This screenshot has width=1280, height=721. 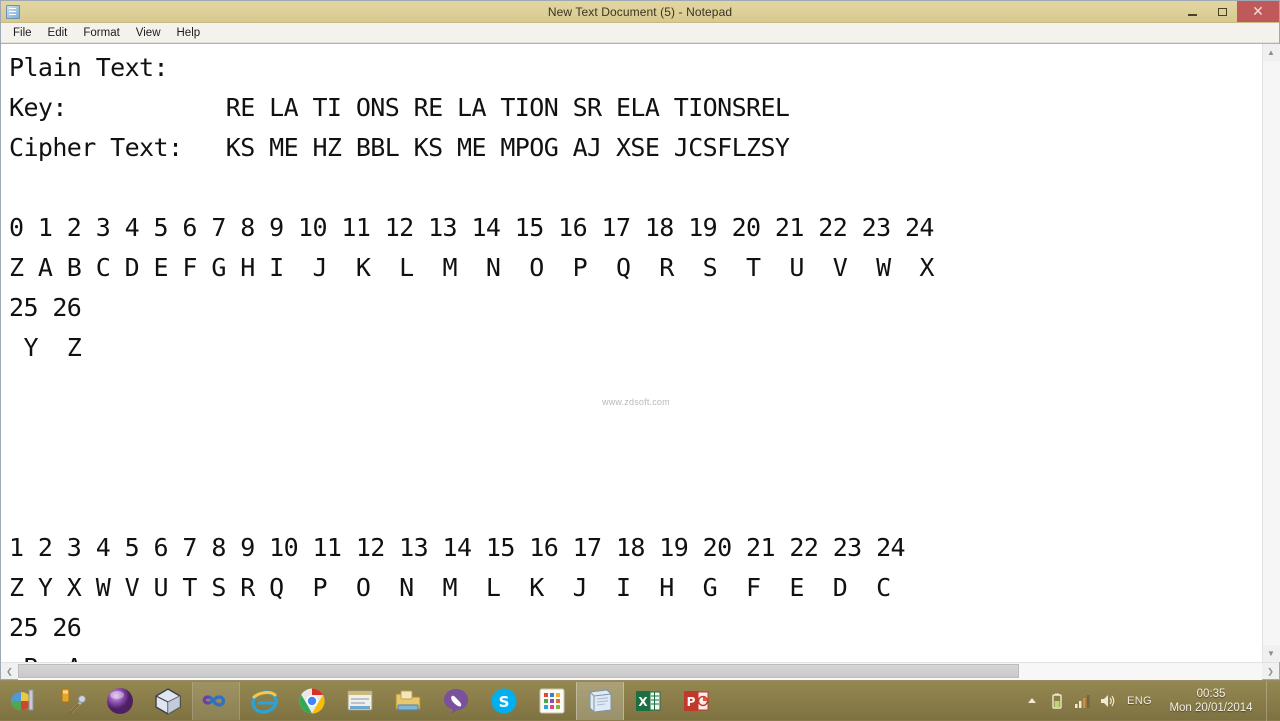 I want to click on taskbar-button-excel: X, so click(x=648, y=701).